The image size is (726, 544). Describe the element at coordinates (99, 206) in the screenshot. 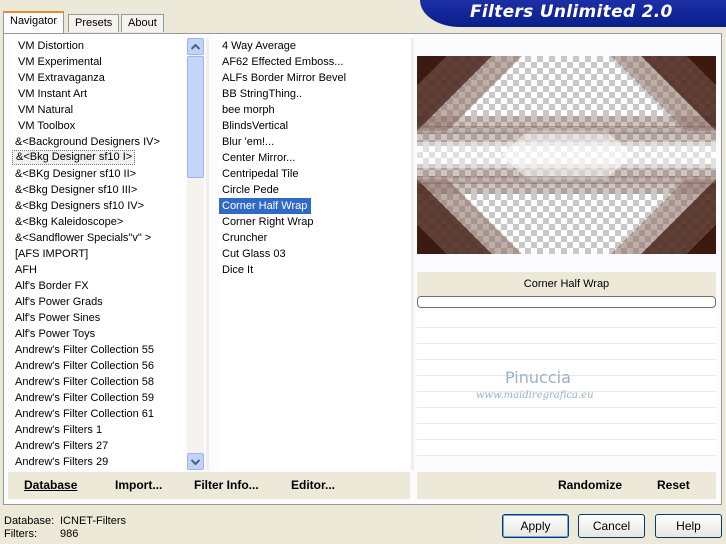

I see `category-item: &<Bkg Designers sf10 IV>` at that location.